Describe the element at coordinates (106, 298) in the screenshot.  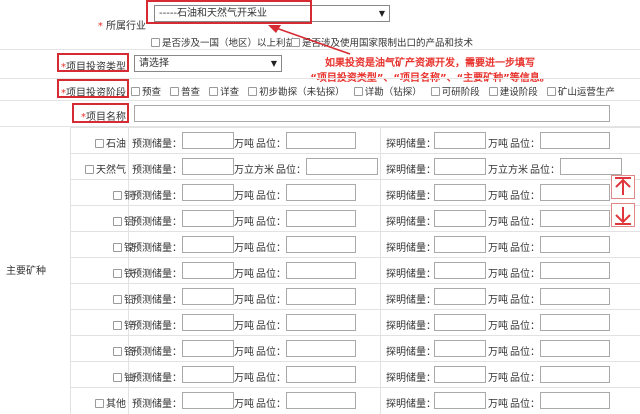
I see `mineral-name: 铅` at that location.